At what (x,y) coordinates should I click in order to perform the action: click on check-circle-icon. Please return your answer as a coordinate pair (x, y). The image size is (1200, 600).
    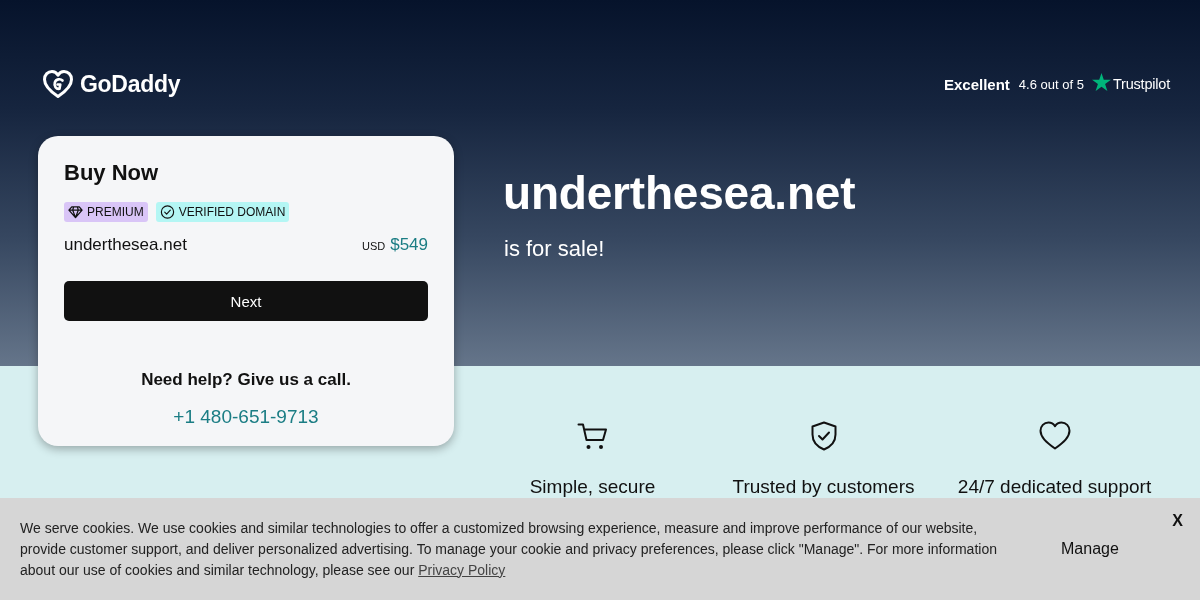
    Looking at the image, I should click on (167, 212).